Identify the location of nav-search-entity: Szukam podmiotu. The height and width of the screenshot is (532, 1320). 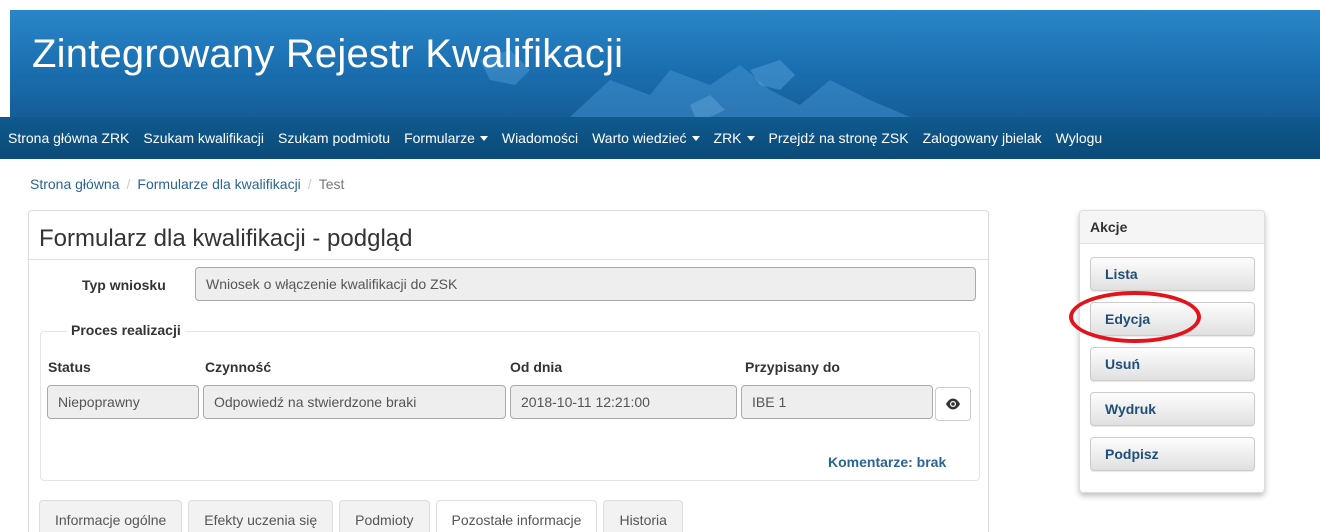
(334, 138).